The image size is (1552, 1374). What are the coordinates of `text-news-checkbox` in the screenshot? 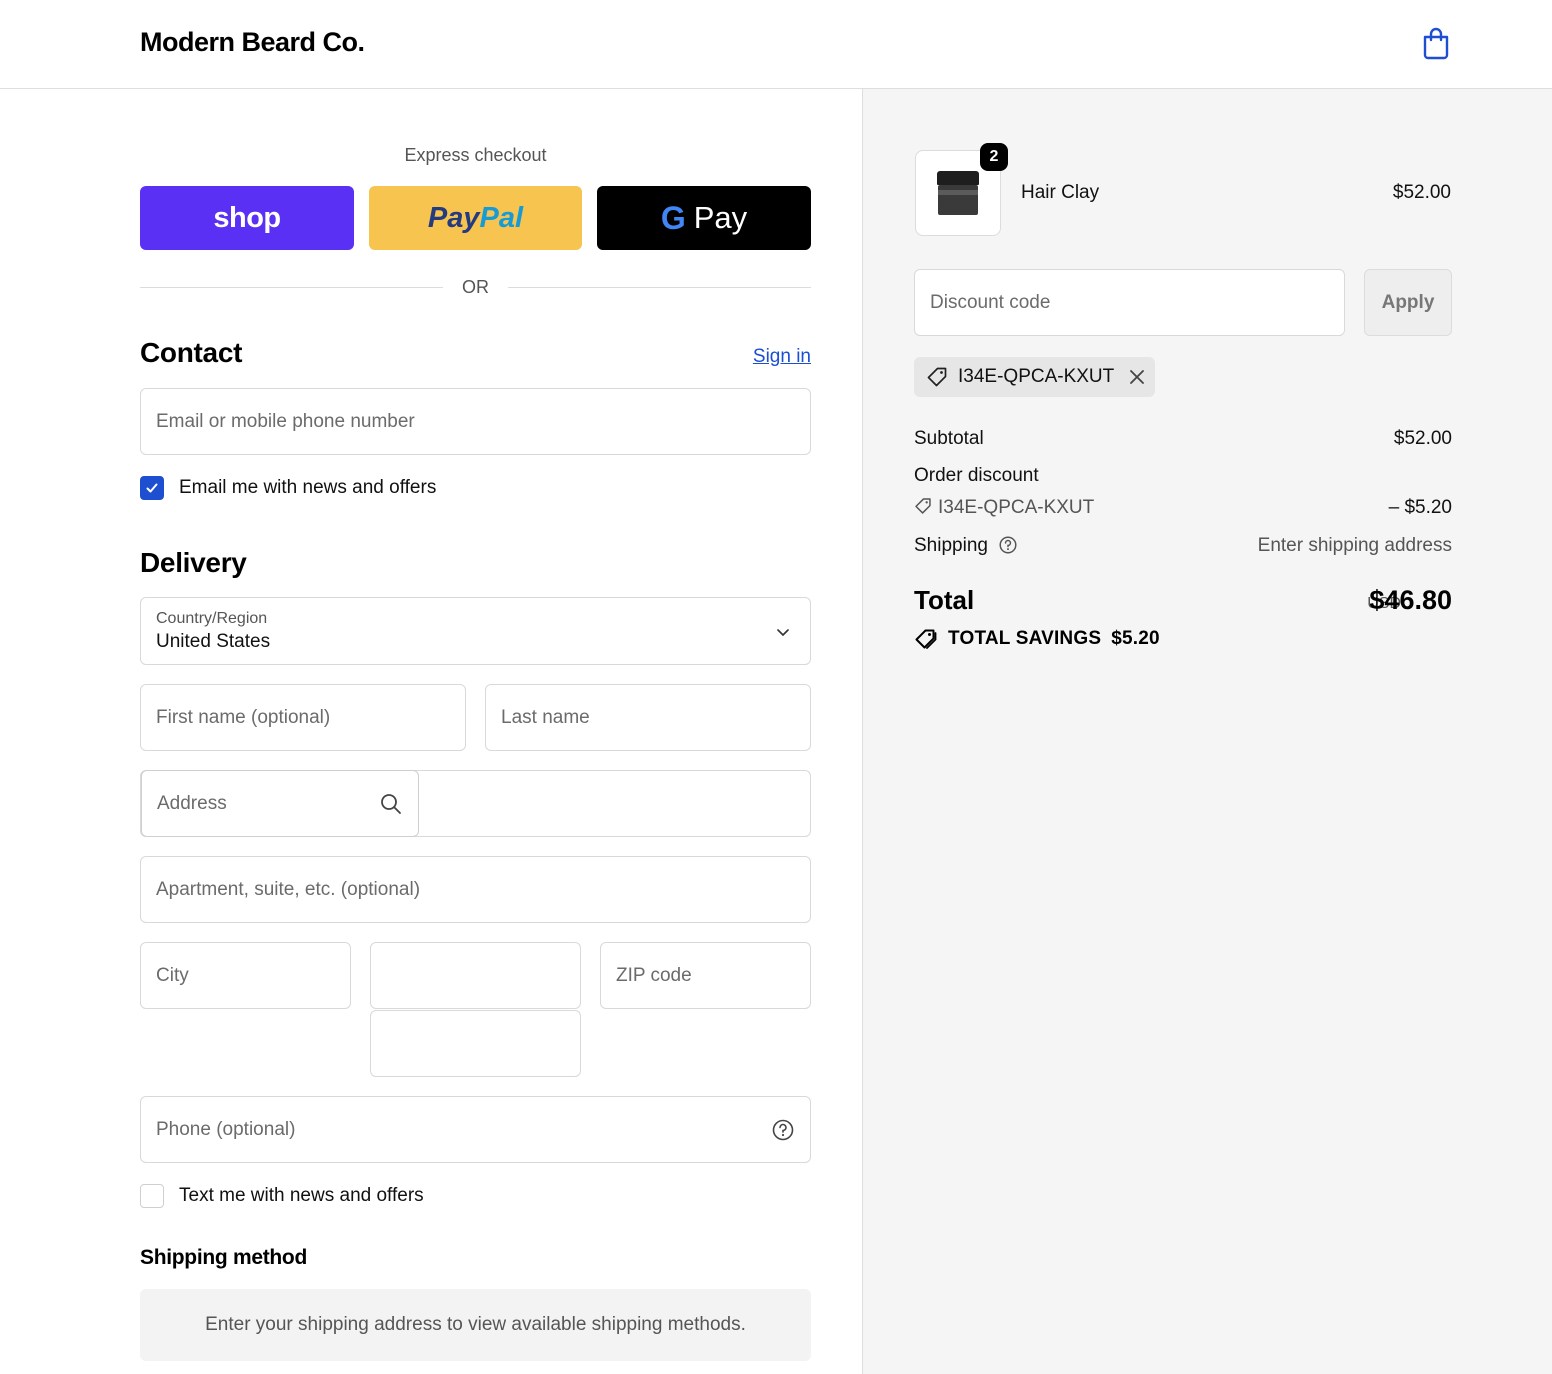 It's located at (152, 1196).